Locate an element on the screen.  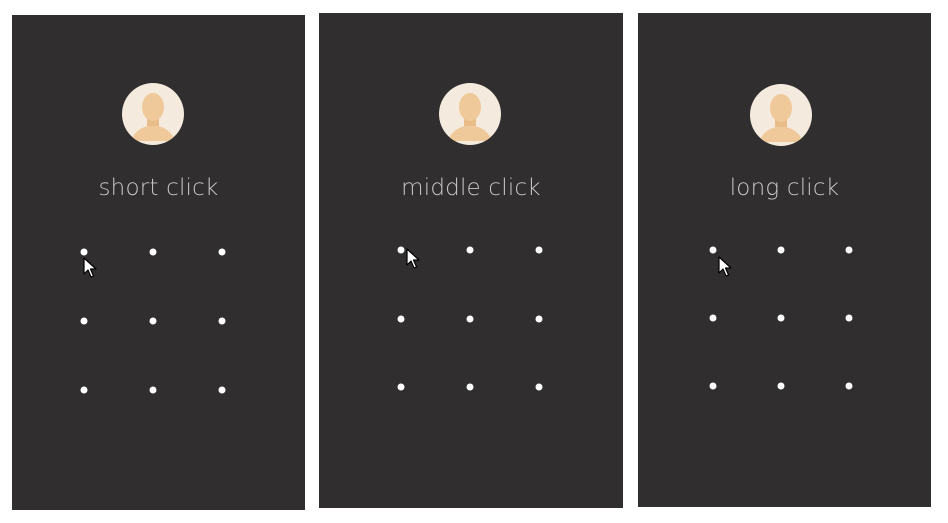
mode-caption: short click is located at coordinates (158, 188).